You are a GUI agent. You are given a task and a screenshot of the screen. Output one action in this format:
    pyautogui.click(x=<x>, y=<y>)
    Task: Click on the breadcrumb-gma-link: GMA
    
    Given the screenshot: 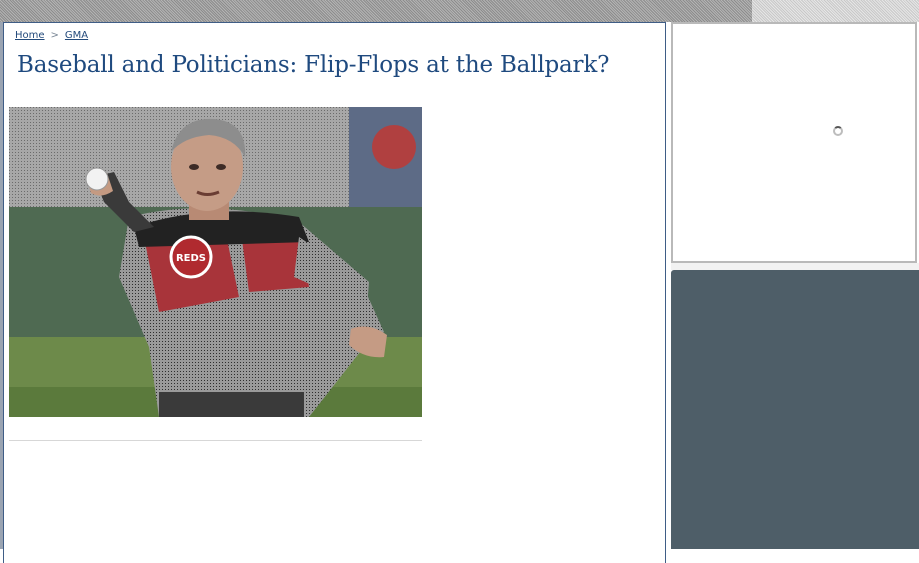 What is the action you would take?
    pyautogui.click(x=76, y=35)
    